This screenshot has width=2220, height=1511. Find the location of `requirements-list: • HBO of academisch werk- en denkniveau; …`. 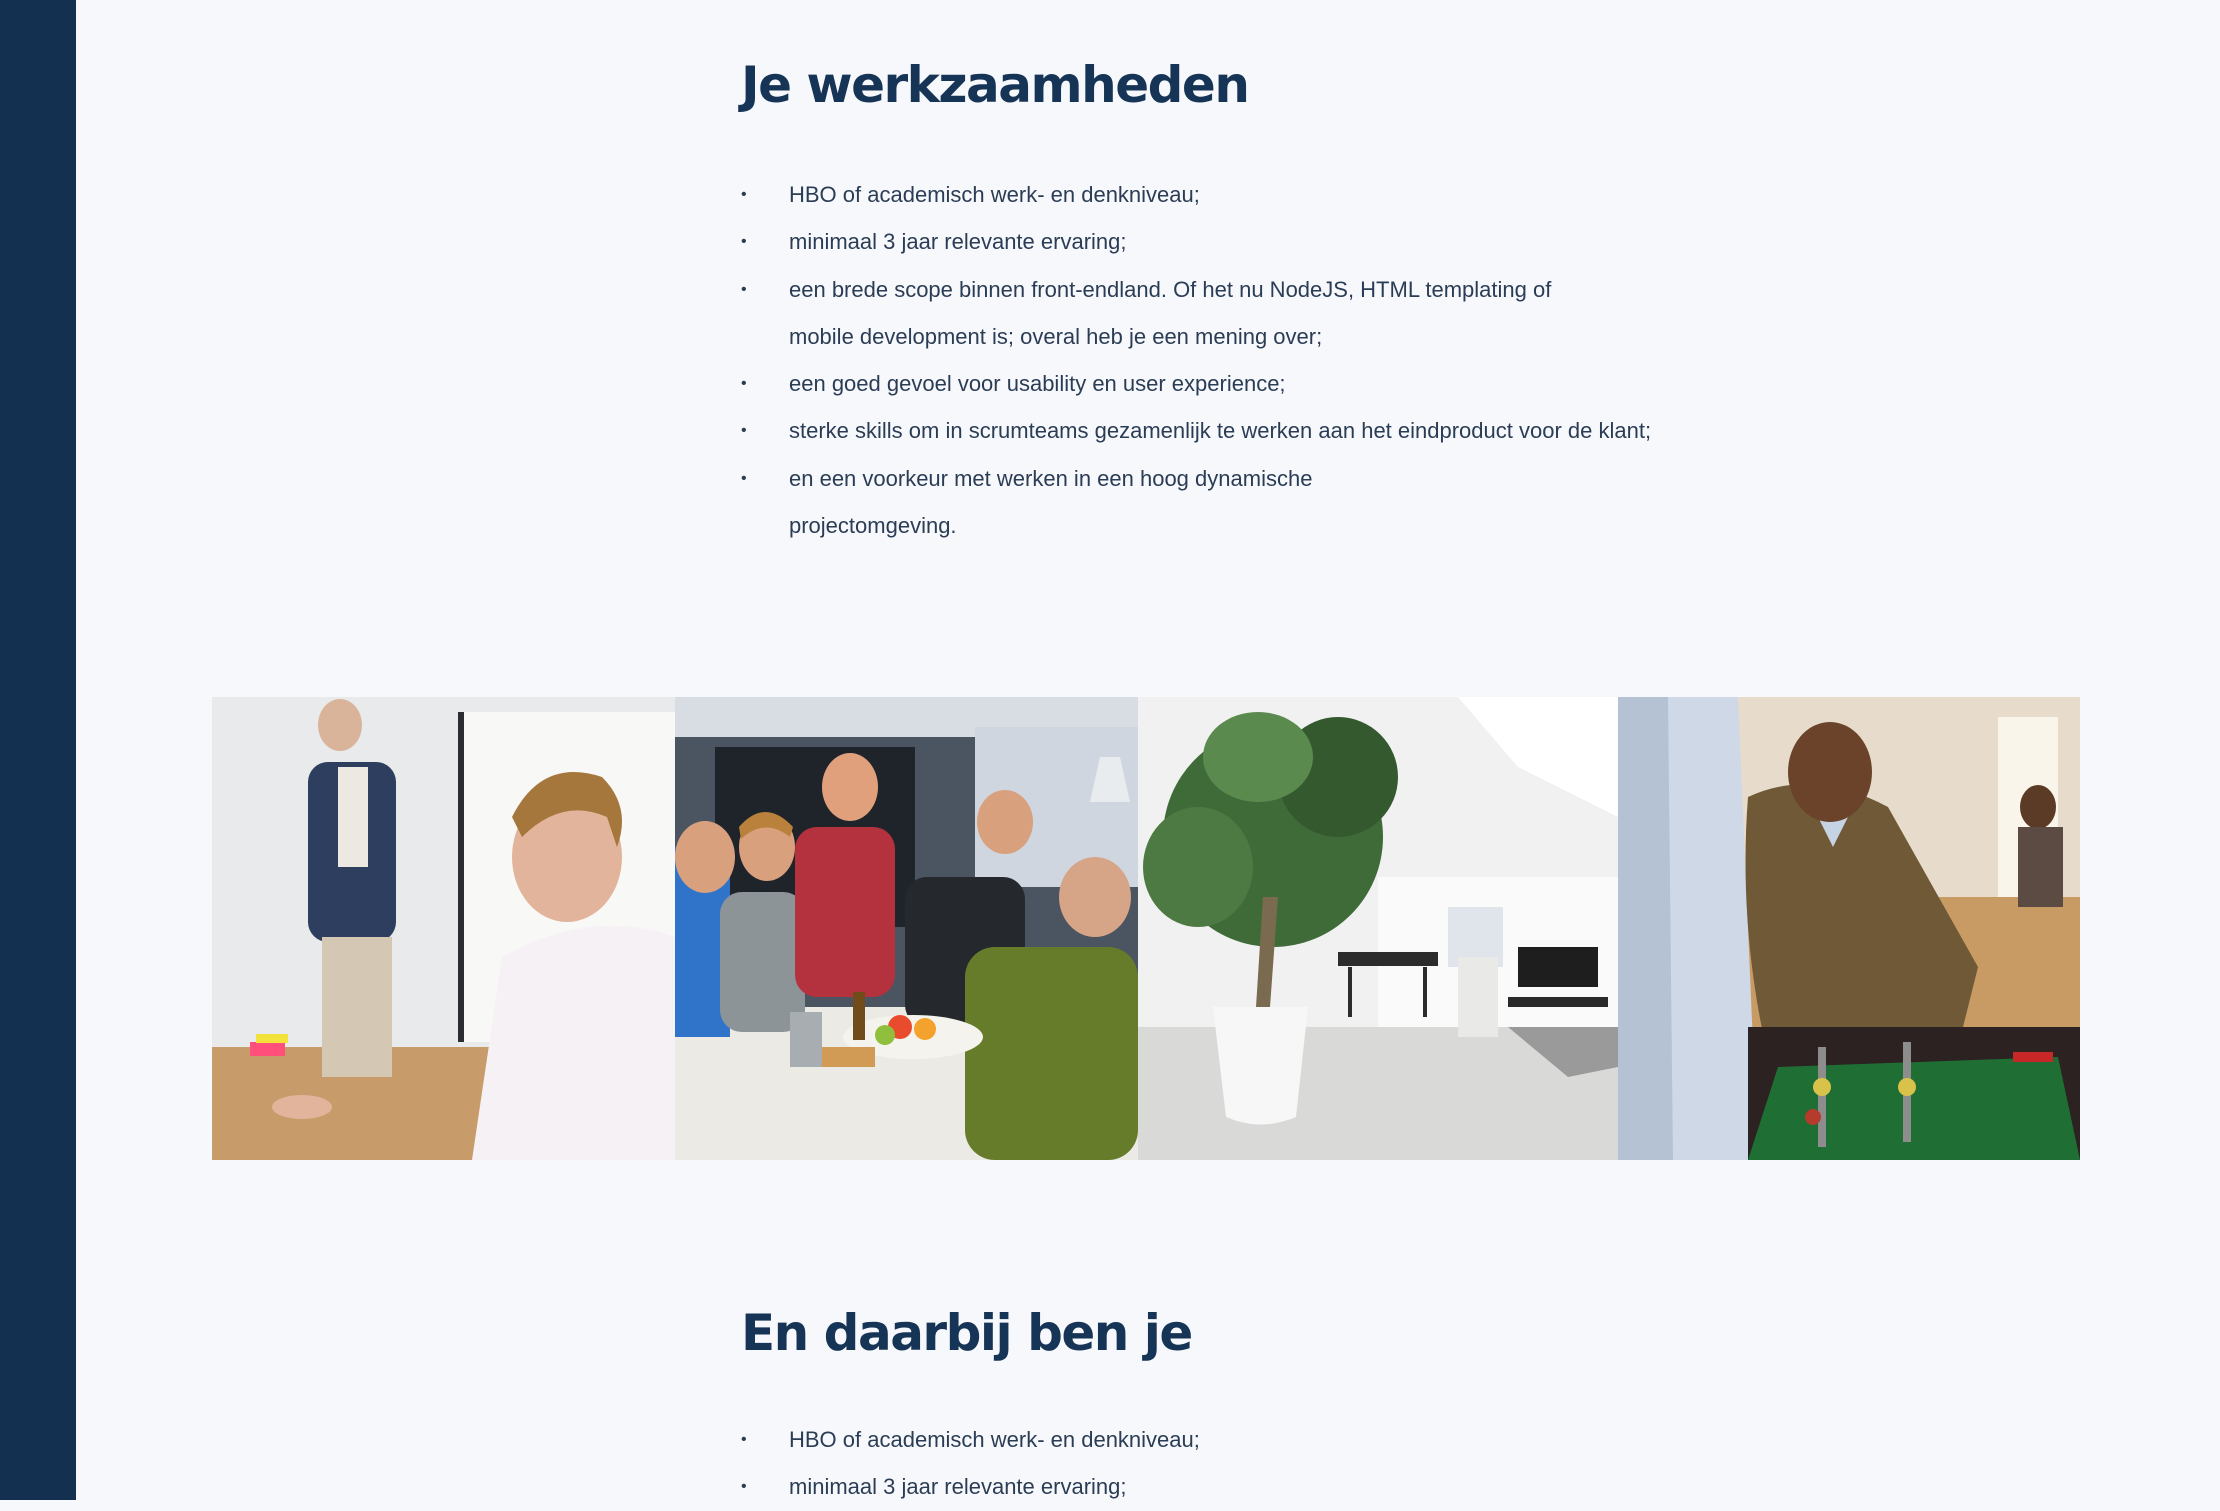

requirements-list: • HBO of academisch werk- en denkniveau; … is located at coordinates (1196, 360).